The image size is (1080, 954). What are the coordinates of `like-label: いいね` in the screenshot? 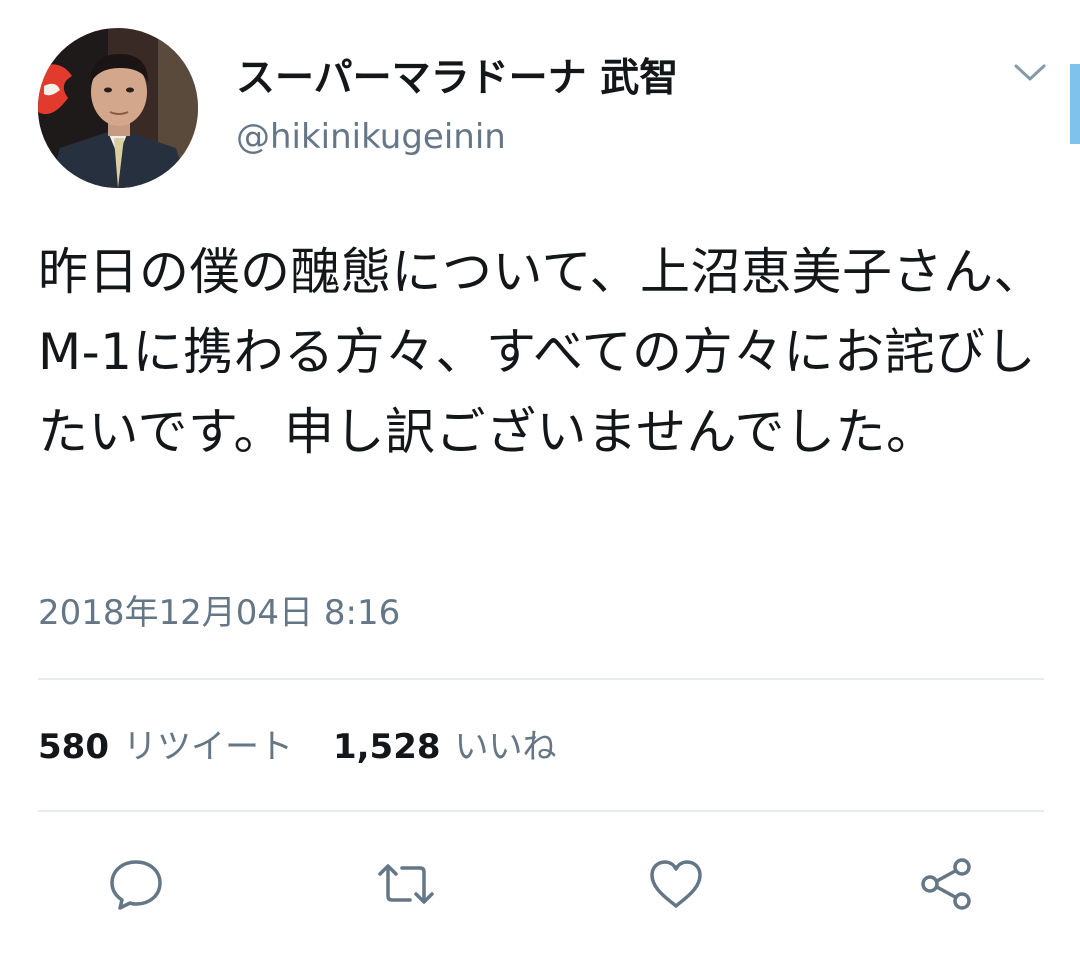 It's located at (505, 747).